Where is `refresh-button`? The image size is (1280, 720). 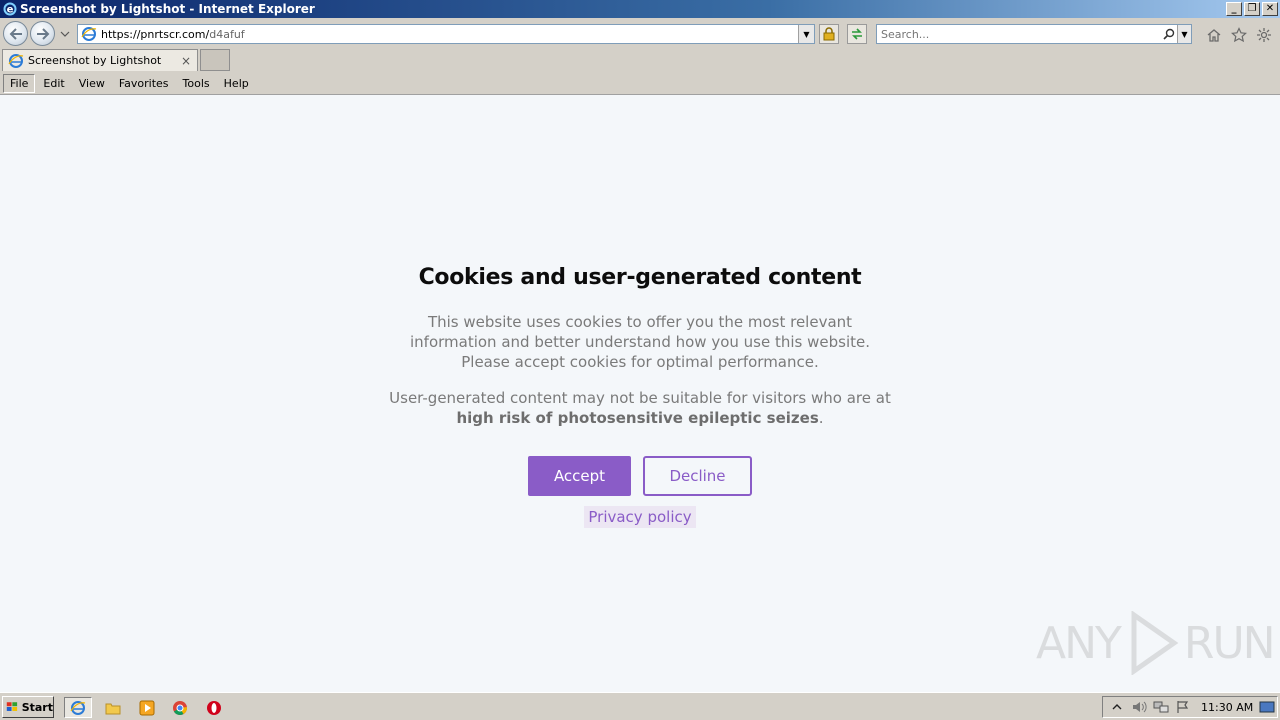 refresh-button is located at coordinates (857, 34).